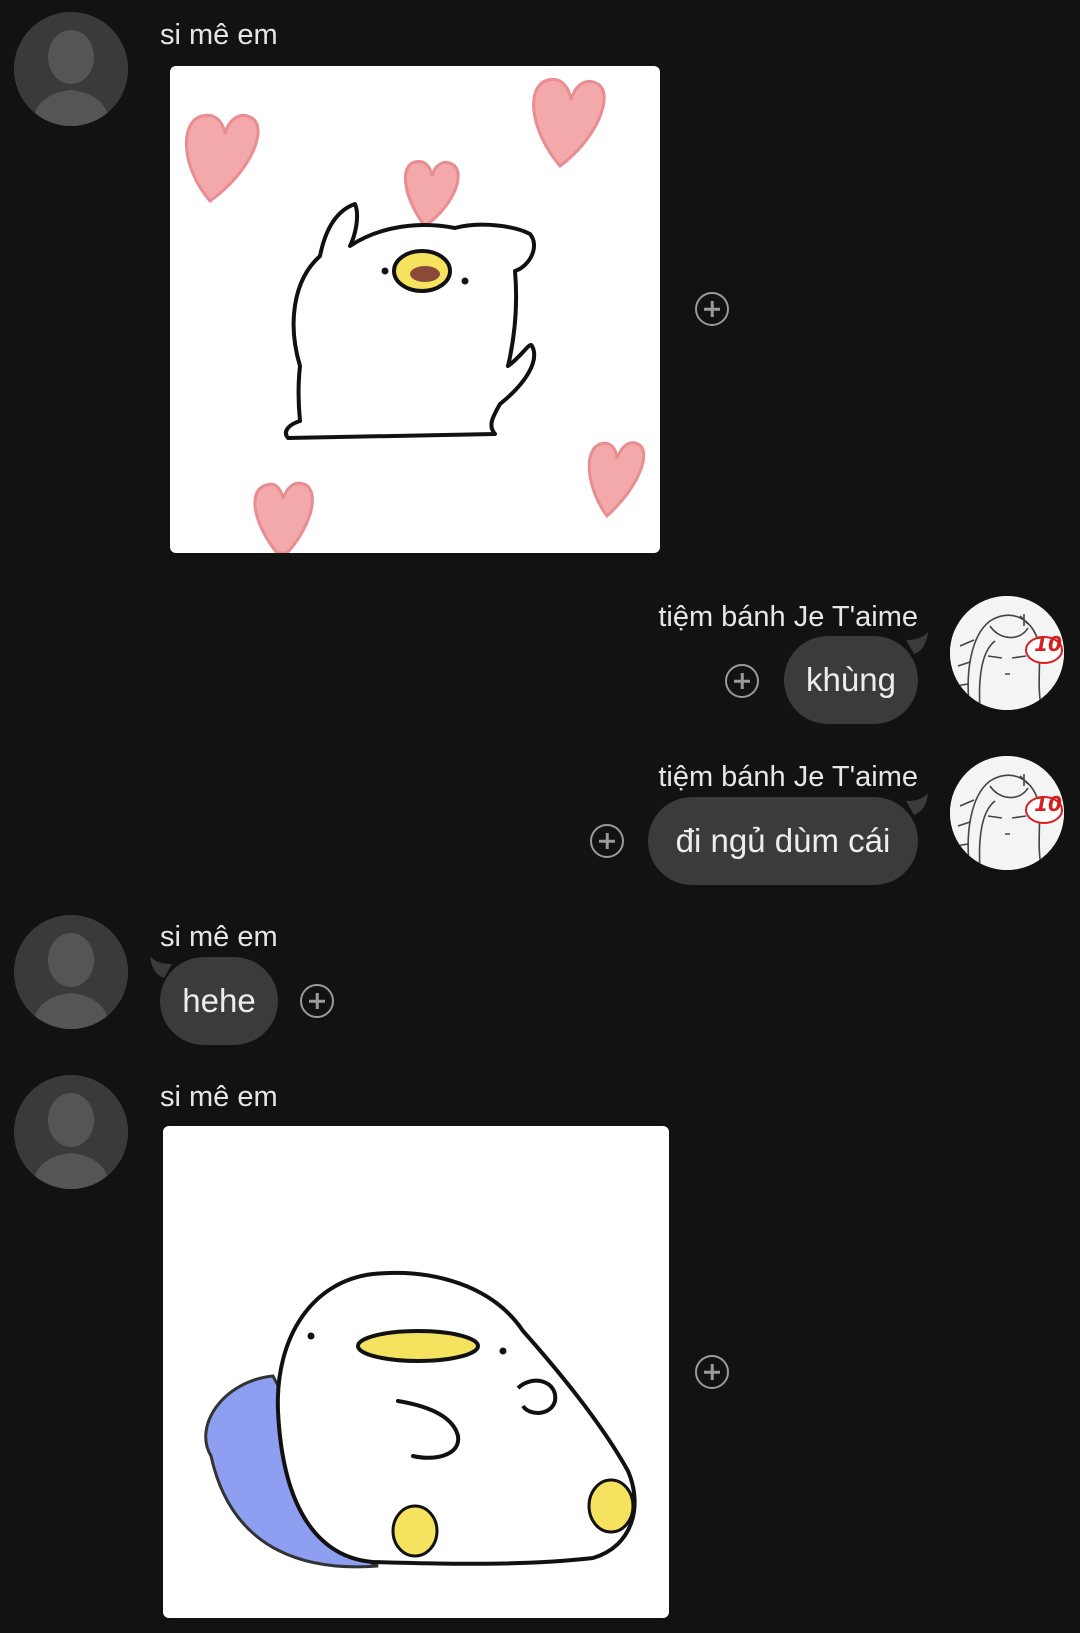  I want to click on message-bubble: hehe, so click(219, 1001).